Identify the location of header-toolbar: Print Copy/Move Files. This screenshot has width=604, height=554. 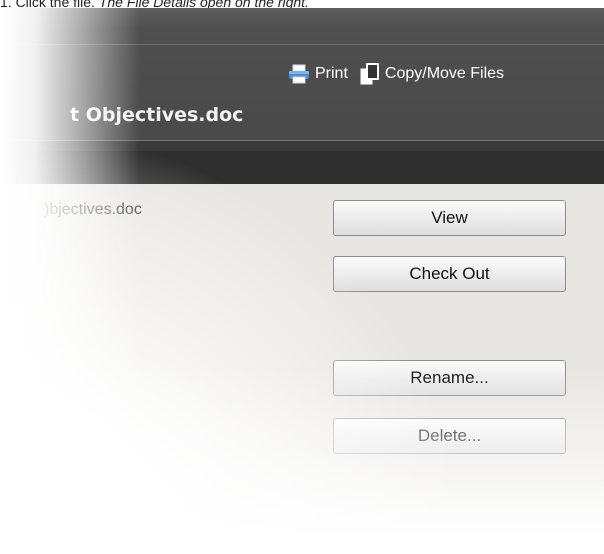
(402, 74).